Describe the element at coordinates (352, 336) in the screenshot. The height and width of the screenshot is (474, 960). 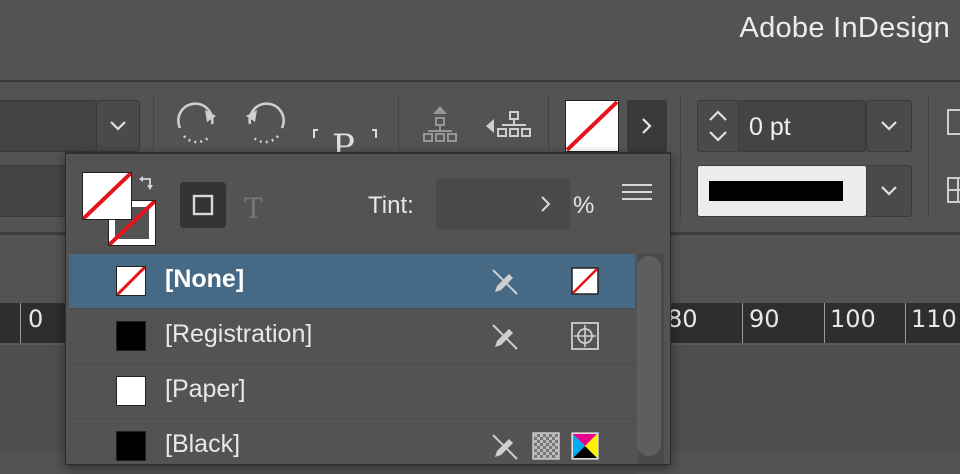
I see `swatch-row-registration: [Registration]` at that location.